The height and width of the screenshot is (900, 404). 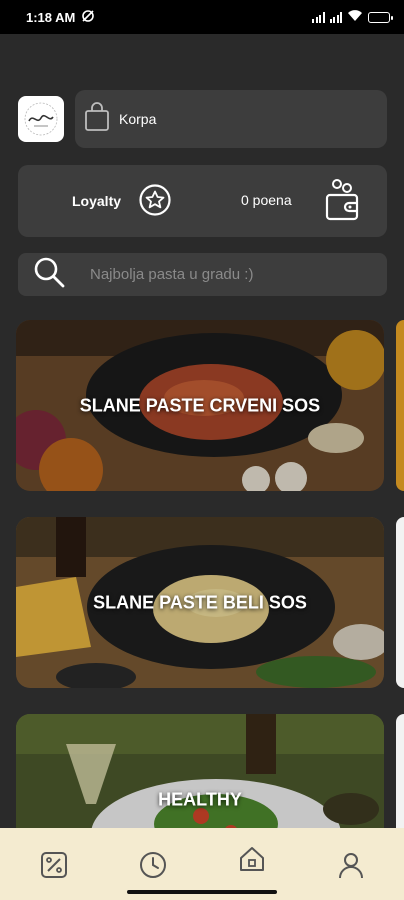 What do you see at coordinates (202, 892) in the screenshot?
I see `home-indicator` at bounding box center [202, 892].